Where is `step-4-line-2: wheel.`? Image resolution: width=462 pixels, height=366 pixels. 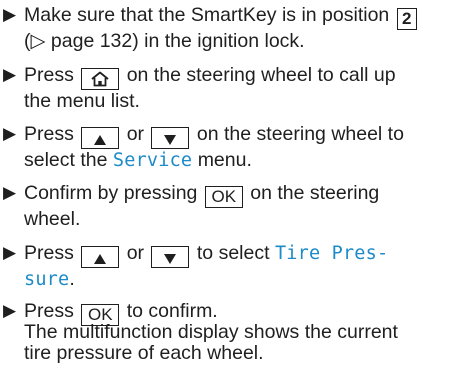
step-4-line-2: wheel. is located at coordinates (52, 219).